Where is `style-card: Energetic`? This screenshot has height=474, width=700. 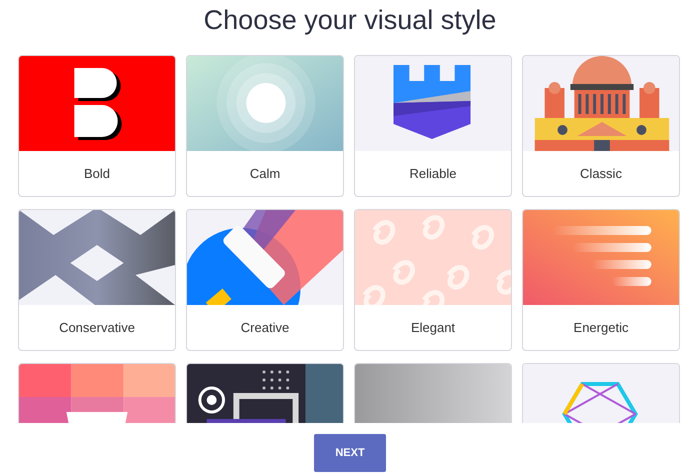 style-card: Energetic is located at coordinates (601, 280).